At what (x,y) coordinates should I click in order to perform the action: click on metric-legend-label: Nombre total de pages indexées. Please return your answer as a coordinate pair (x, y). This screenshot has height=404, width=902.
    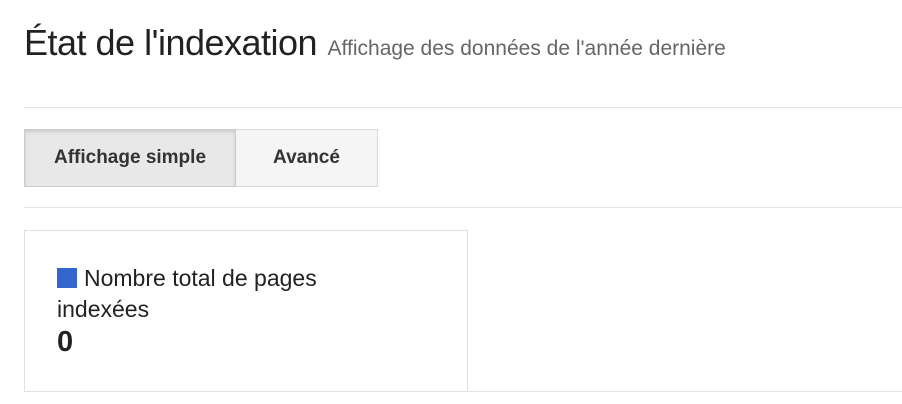
    Looking at the image, I should click on (187, 293).